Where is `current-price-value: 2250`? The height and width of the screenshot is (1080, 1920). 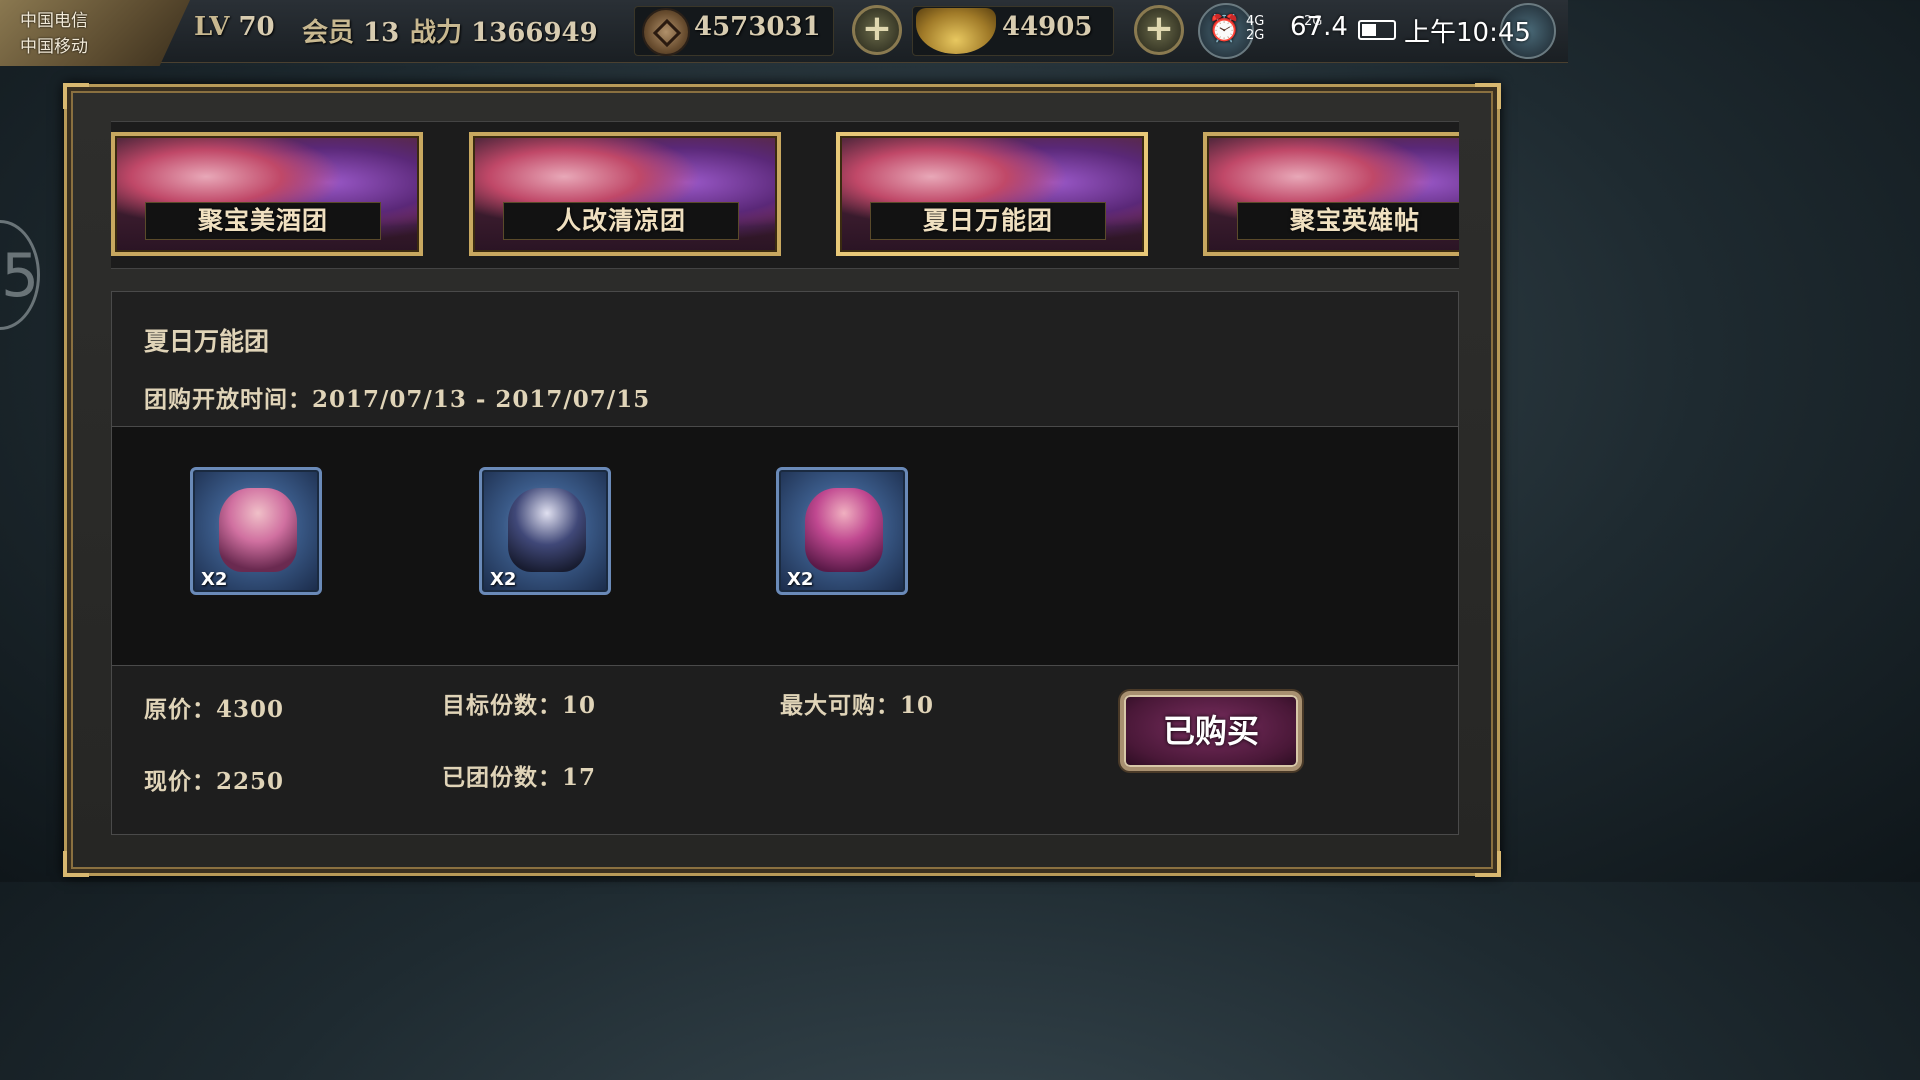 current-price-value: 2250 is located at coordinates (250, 781).